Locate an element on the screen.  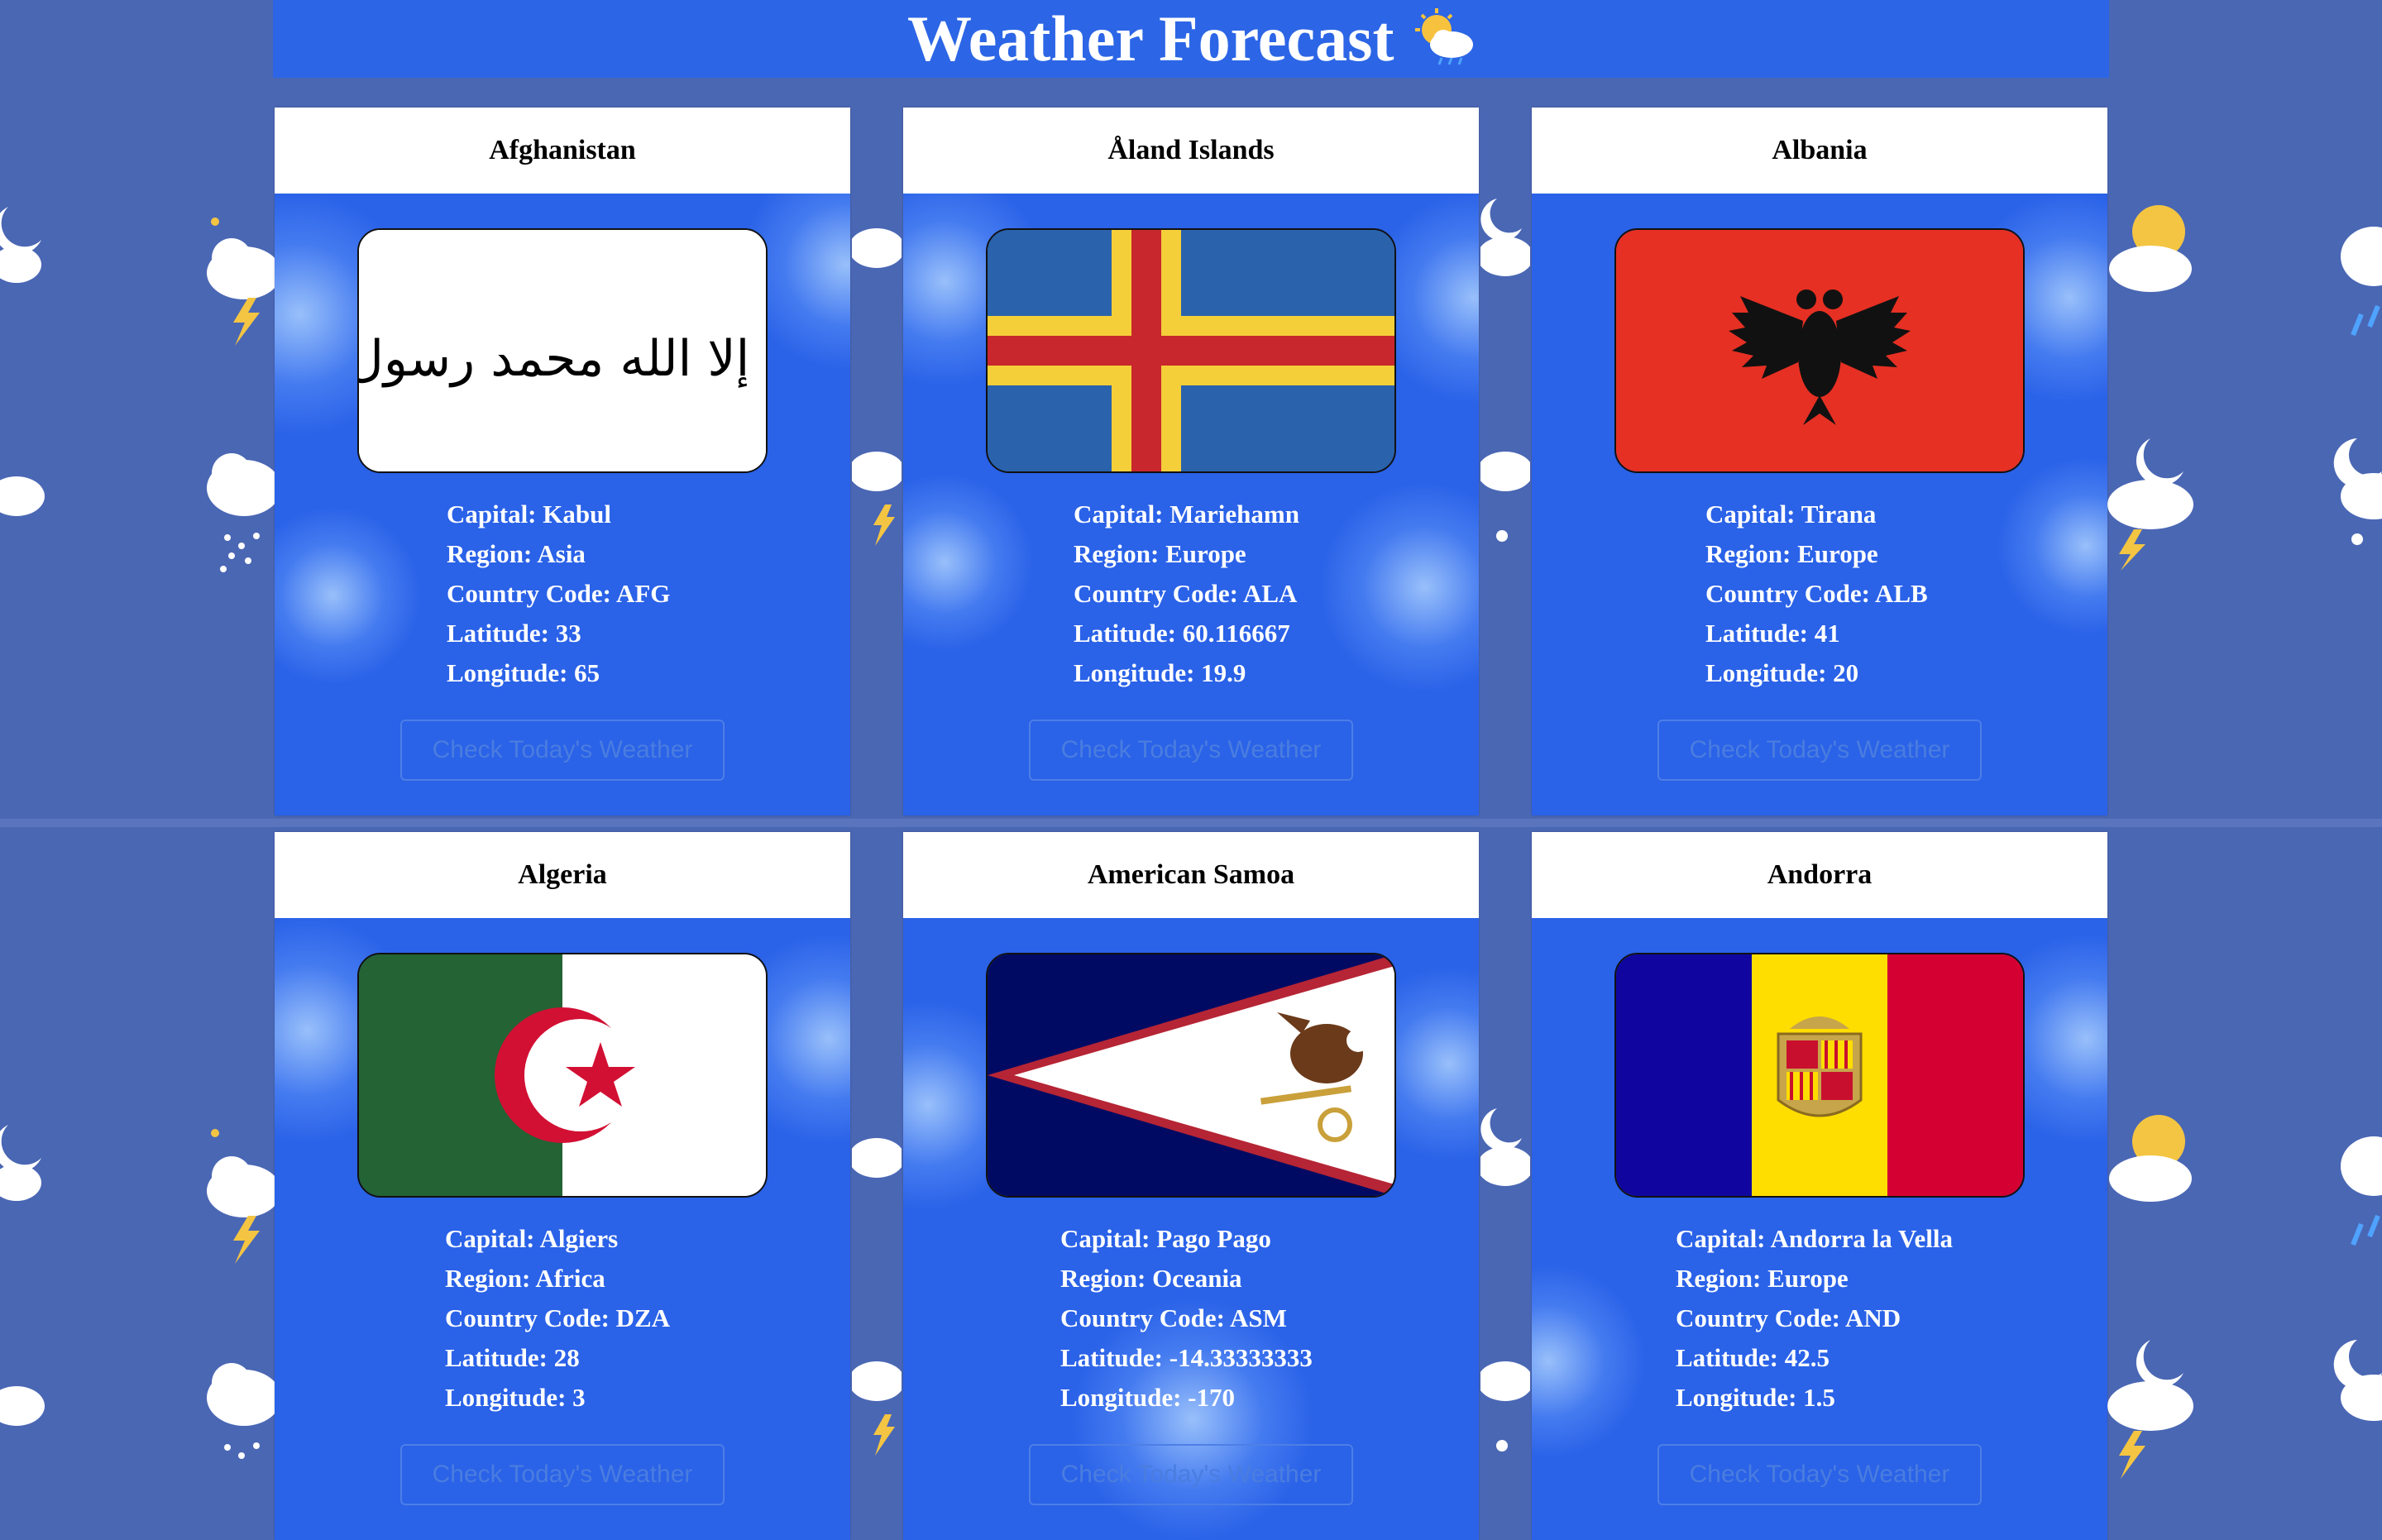
capital: Capital: Mariehamn is located at coordinates (1186, 514).